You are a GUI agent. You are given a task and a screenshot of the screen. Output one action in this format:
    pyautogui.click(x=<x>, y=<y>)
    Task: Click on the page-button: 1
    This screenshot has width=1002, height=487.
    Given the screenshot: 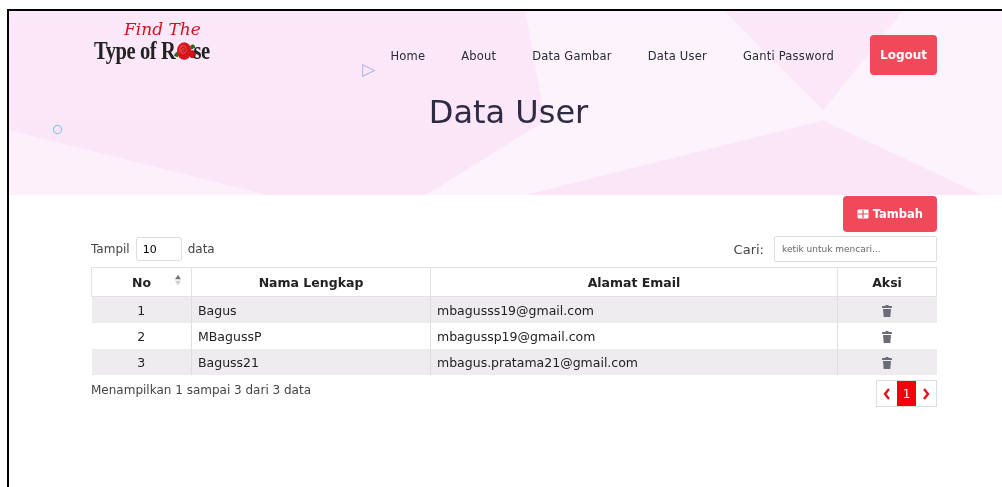 What is the action you would take?
    pyautogui.click(x=906, y=393)
    